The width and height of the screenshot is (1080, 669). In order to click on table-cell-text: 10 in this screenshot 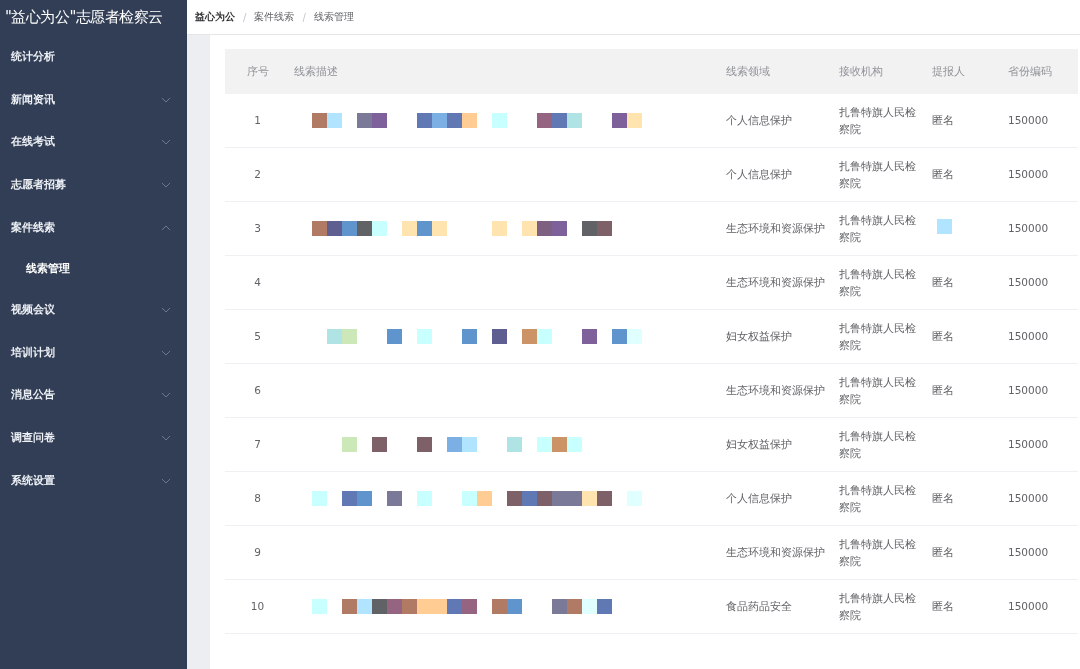, I will do `click(257, 606)`.